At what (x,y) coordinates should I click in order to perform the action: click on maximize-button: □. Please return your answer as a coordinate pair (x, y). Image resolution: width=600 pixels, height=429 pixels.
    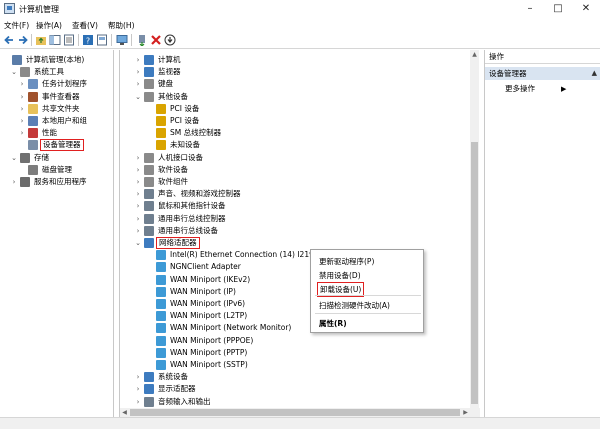
    Looking at the image, I should click on (558, 9).